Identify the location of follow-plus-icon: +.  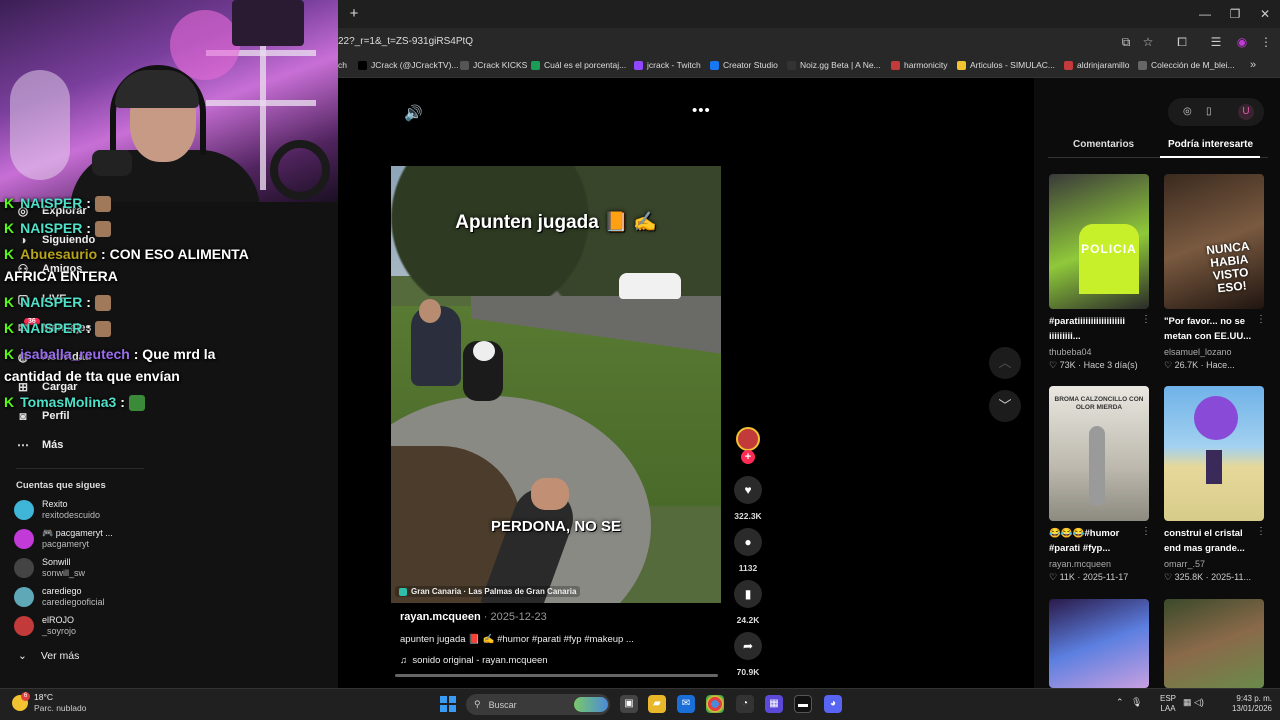
(748, 457).